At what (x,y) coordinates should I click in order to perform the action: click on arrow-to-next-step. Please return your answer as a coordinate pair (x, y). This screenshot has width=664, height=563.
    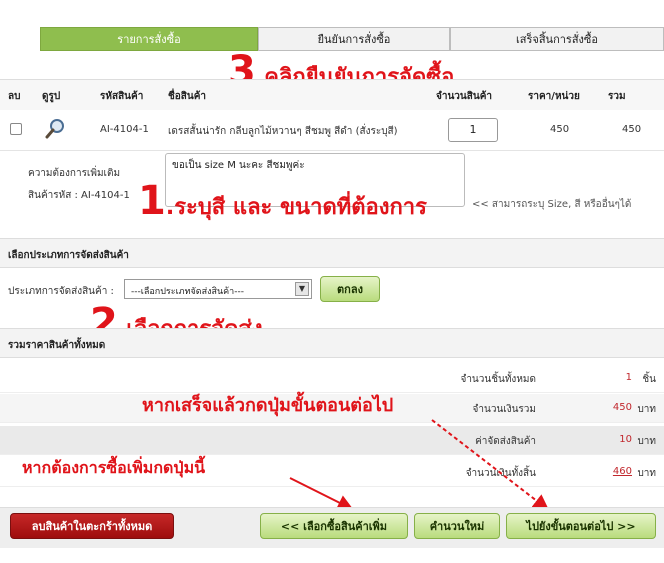
    Looking at the image, I should click on (490, 465).